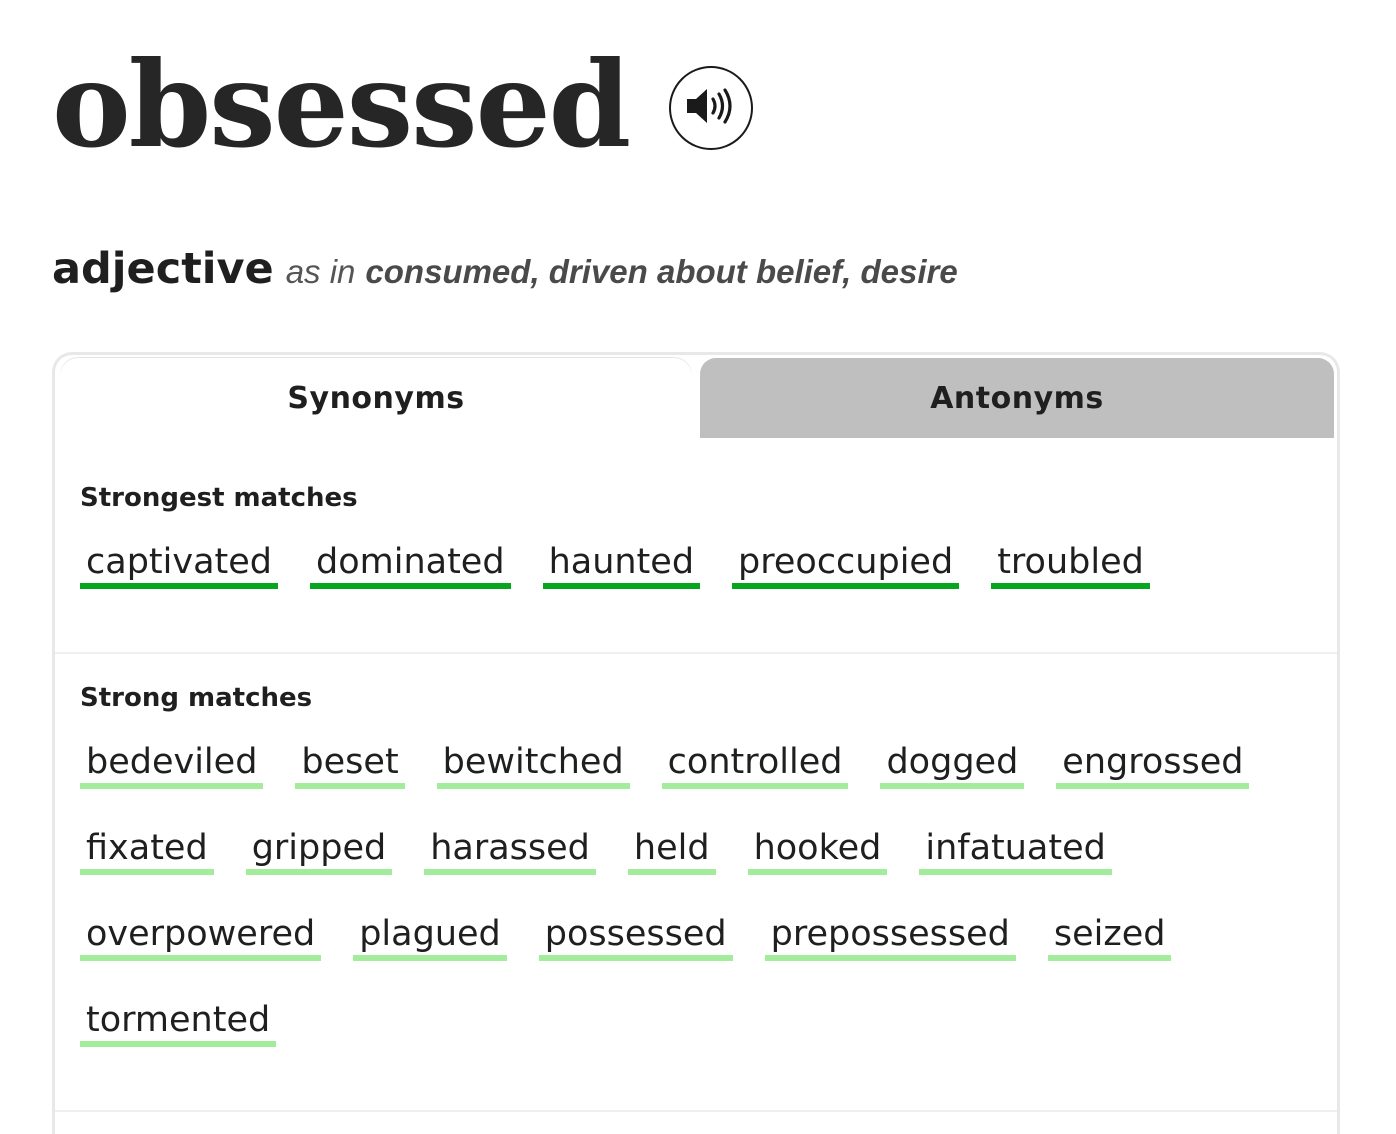 Image resolution: width=1396 pixels, height=1134 pixels. Describe the element at coordinates (635, 936) in the screenshot. I see `synonym-link: possessed` at that location.